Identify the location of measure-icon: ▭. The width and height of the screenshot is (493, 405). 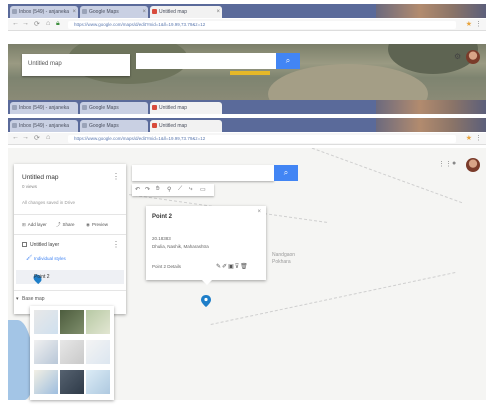
(203, 189).